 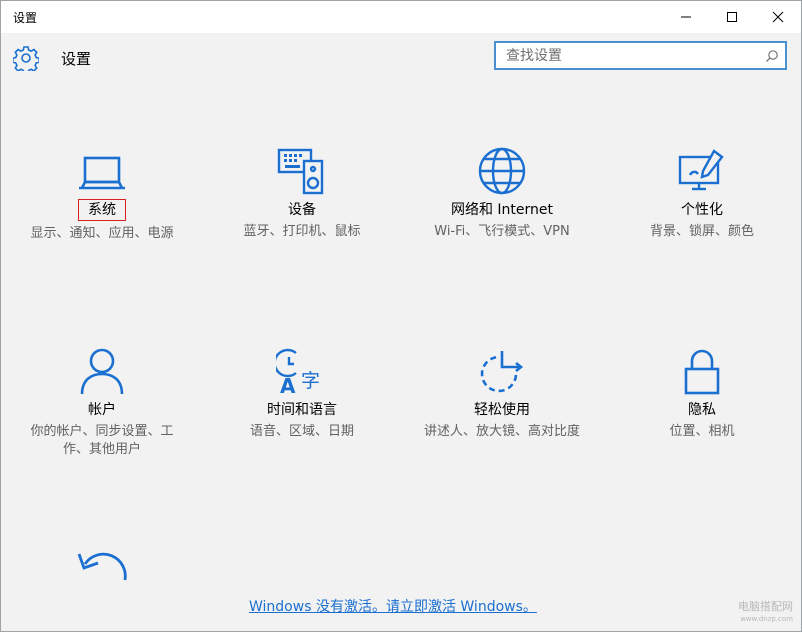 I want to click on tile-title-devices: 设备, so click(x=302, y=210).